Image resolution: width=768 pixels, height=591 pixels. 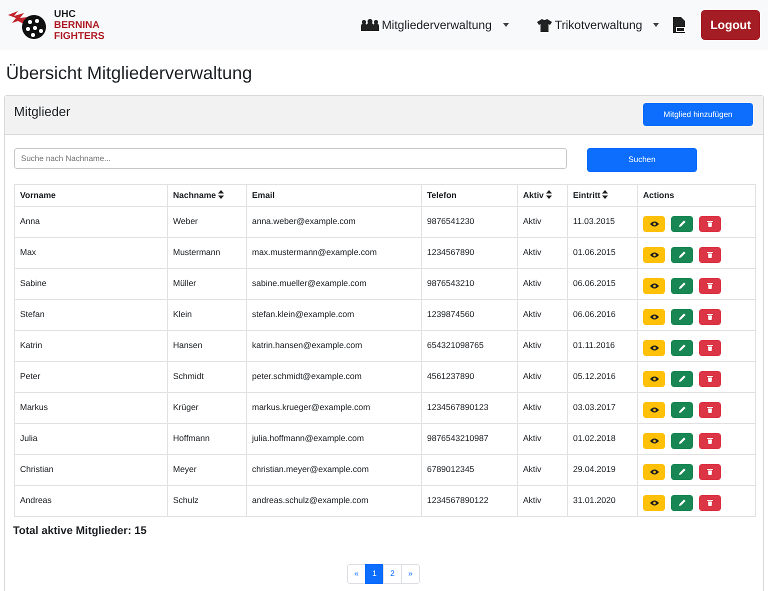 I want to click on logout-button: Logout, so click(x=730, y=25).